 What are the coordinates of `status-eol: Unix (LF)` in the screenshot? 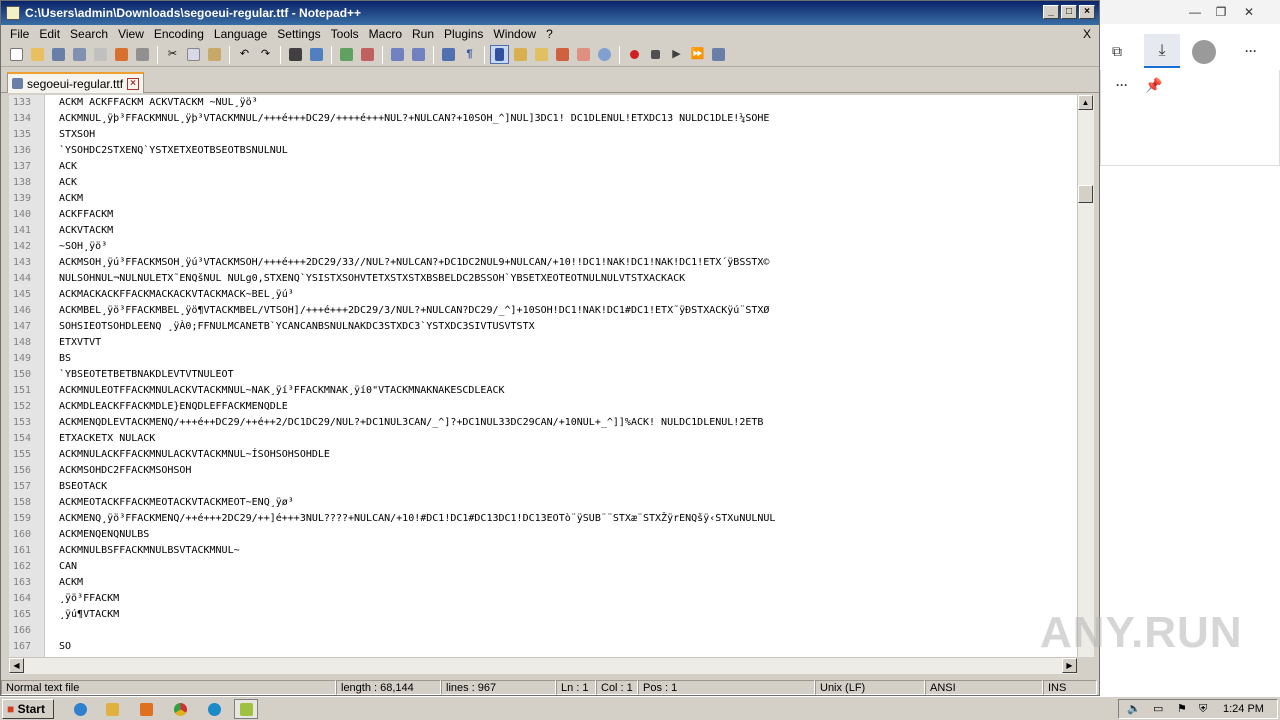 It's located at (870, 687).